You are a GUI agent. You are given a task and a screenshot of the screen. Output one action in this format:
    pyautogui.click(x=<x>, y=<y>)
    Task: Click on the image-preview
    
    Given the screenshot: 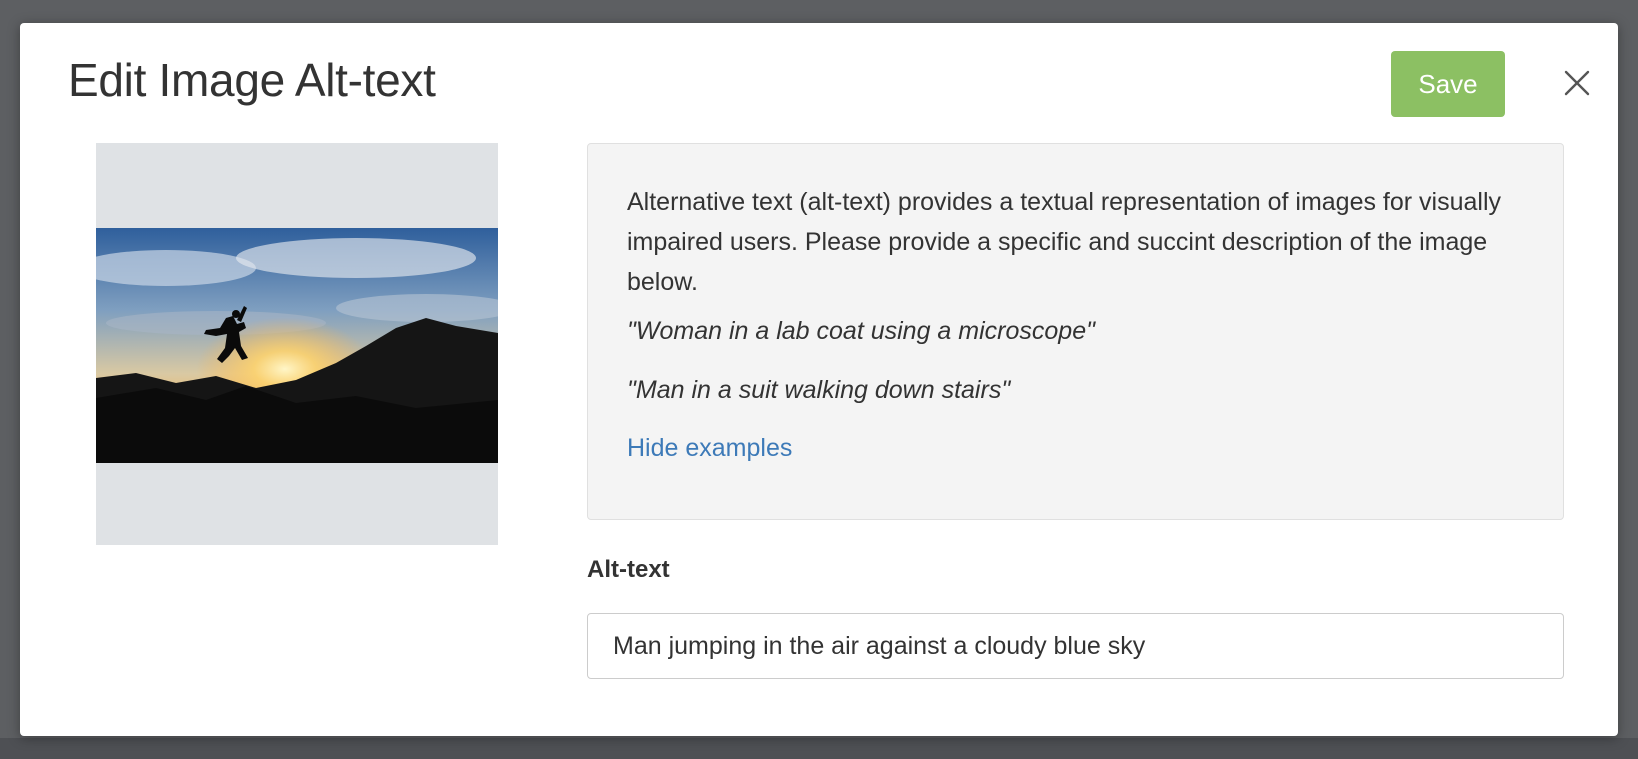 What is the action you would take?
    pyautogui.click(x=297, y=344)
    